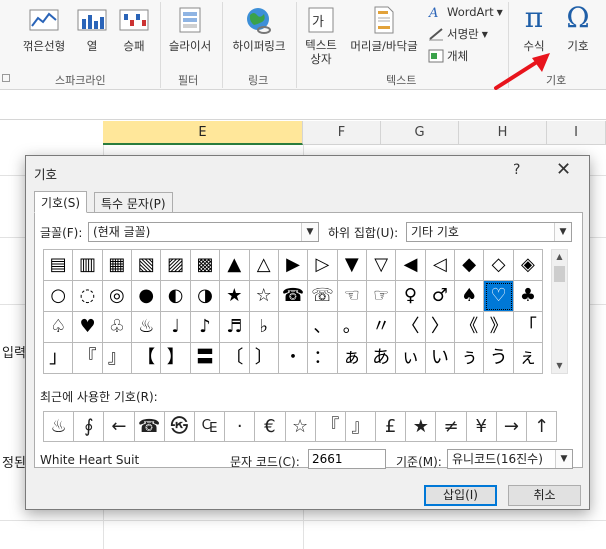  What do you see at coordinates (210, 427) in the screenshot?
I see `recent-symbol-cell: ₠` at bounding box center [210, 427].